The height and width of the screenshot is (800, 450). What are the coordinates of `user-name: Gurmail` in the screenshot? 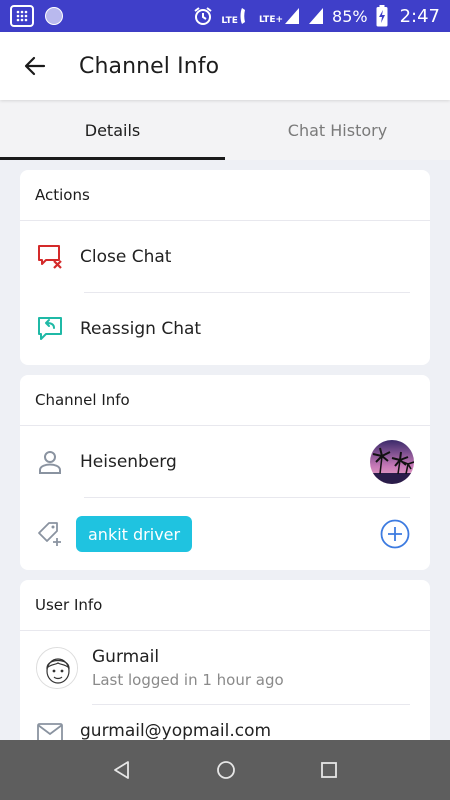 It's located at (126, 657).